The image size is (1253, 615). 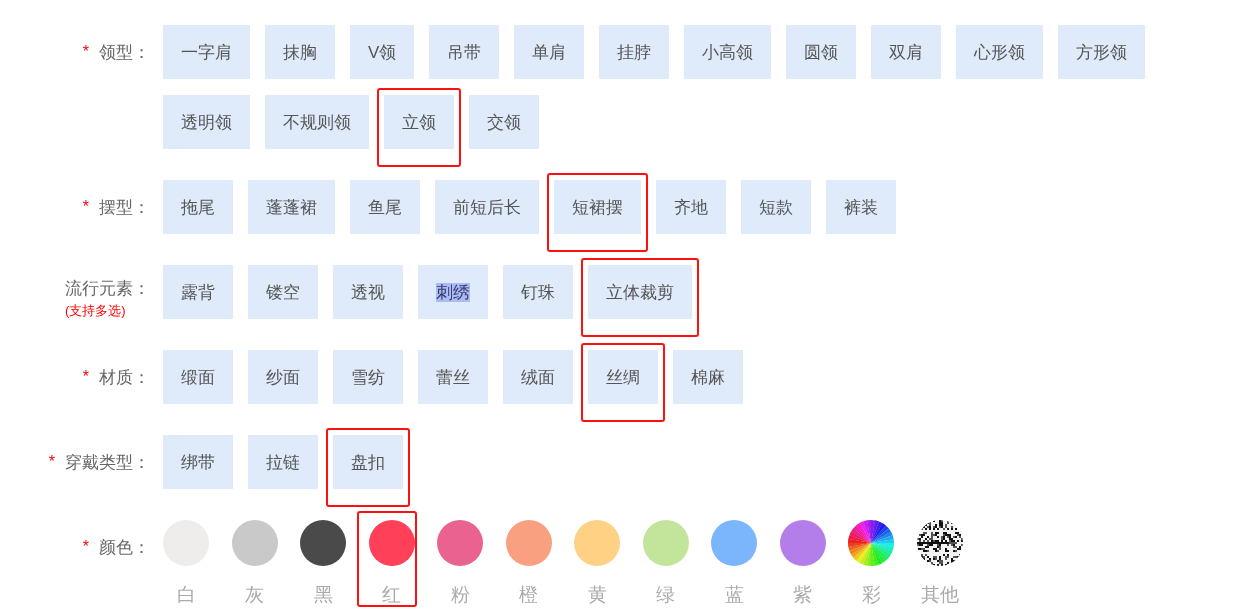 I want to click on option-button: 圆领, so click(x=821, y=52).